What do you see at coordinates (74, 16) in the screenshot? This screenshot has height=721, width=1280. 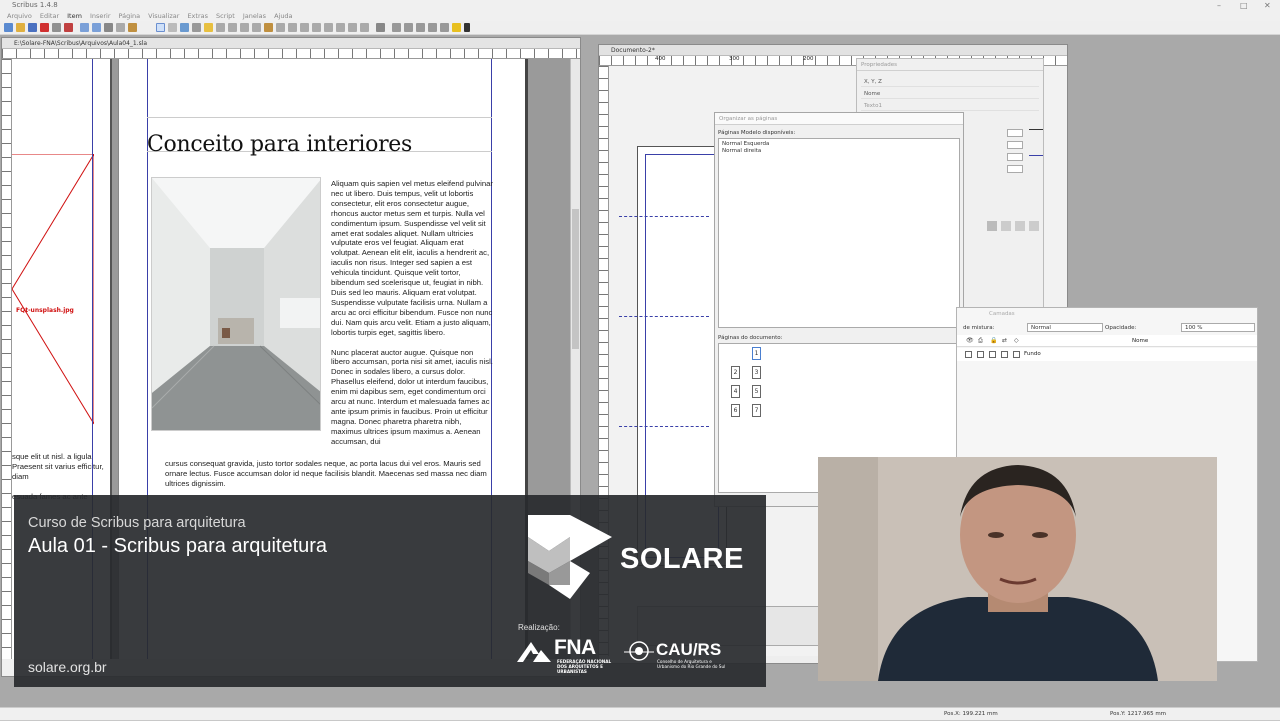 I see `menu-item: Item` at bounding box center [74, 16].